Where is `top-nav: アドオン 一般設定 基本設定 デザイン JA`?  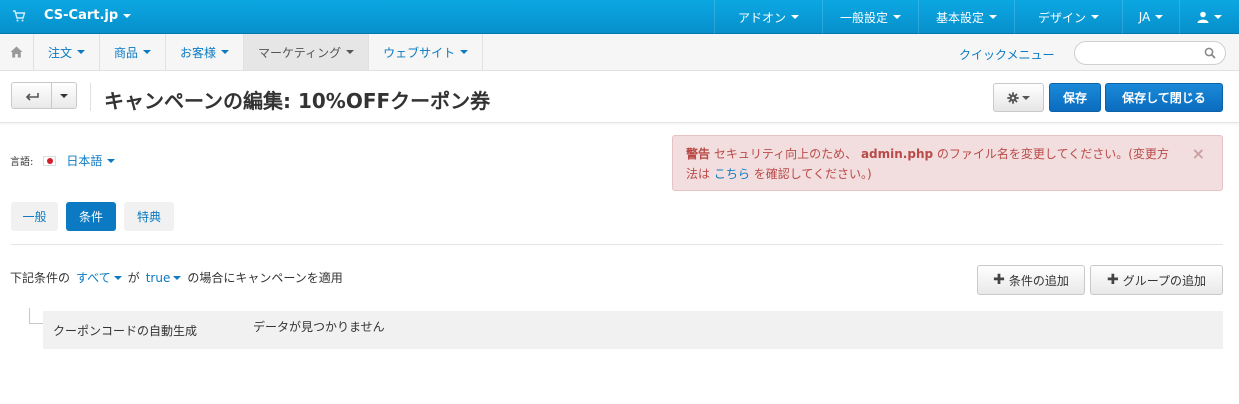 top-nav: アドオン 一般設定 基本設定 デザイン JA is located at coordinates (976, 17).